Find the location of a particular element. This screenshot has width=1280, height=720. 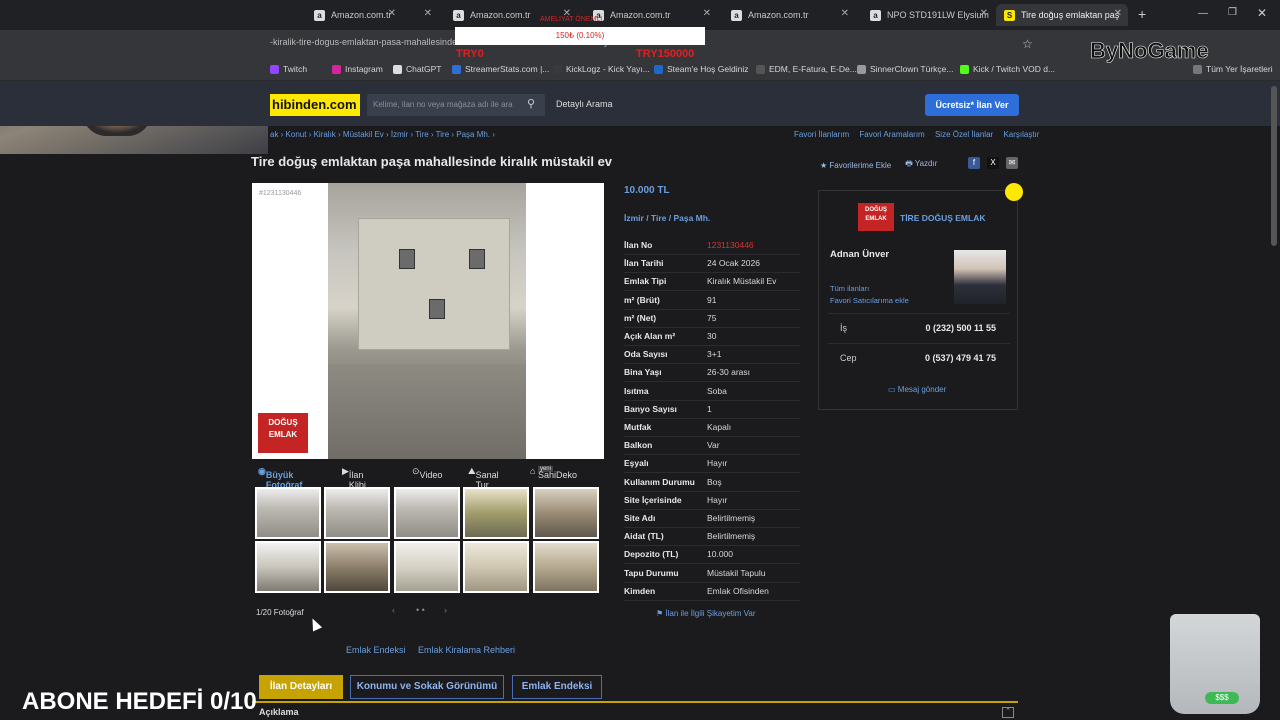

detail-row: Depozito (TL) 10.000 is located at coordinates (712, 555).